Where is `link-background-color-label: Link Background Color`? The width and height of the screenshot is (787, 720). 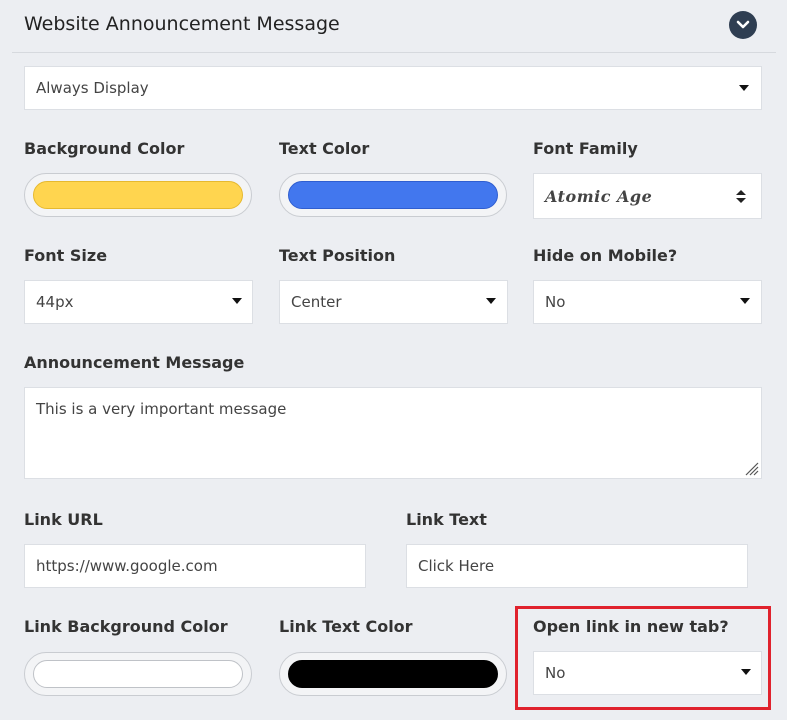
link-background-color-label: Link Background Color is located at coordinates (126, 626).